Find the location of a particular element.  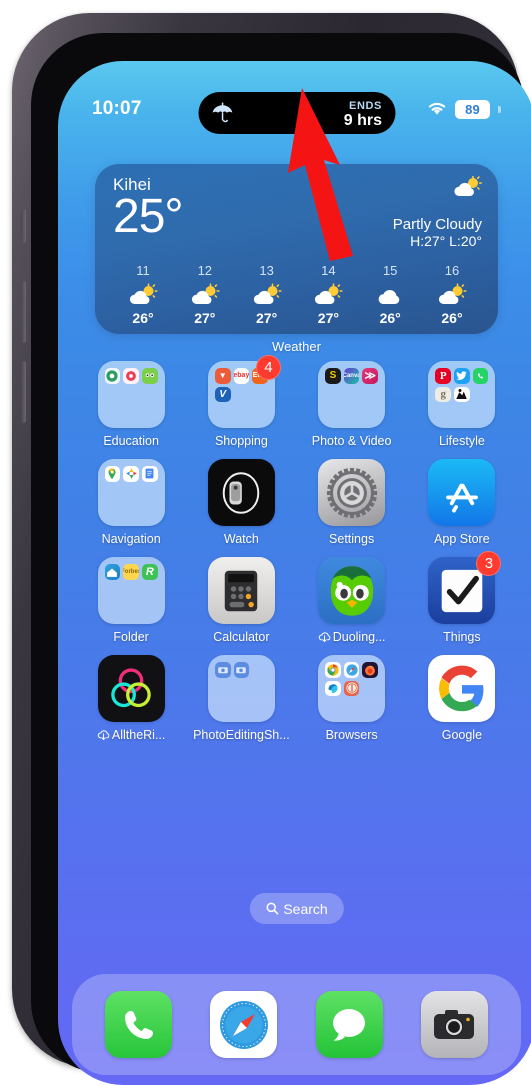

forecast-day: 13 27° is located at coordinates (267, 294).